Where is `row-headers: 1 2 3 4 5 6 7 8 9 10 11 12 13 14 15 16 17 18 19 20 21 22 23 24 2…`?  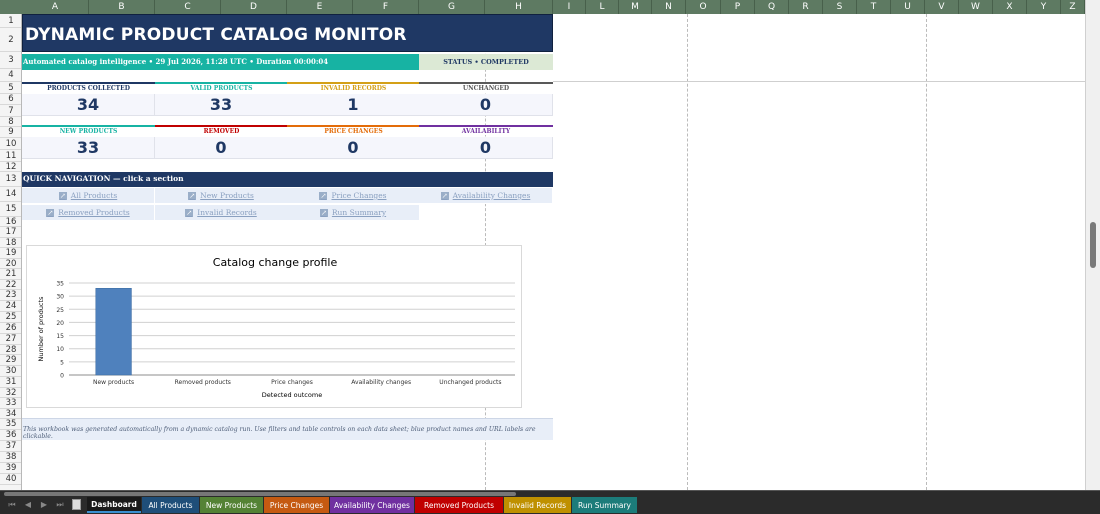
row-headers: 1 2 3 4 5 6 7 8 9 10 11 12 13 14 15 16 17 18 19 20 21 22 23 24 2… is located at coordinates (11, 252).